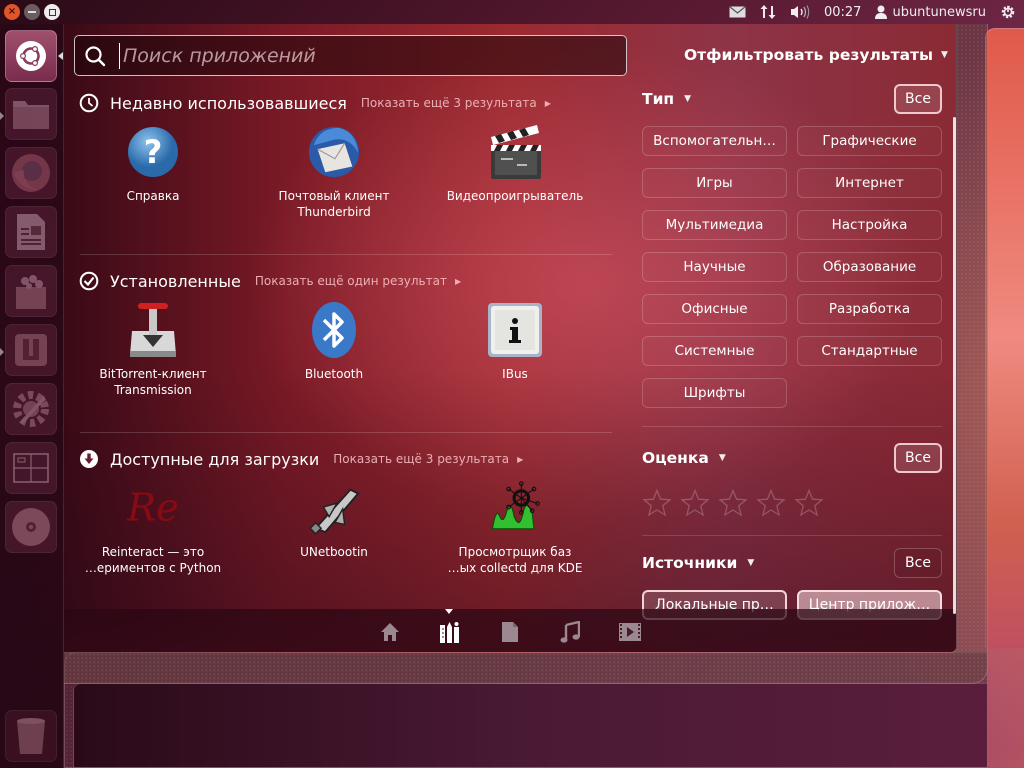  I want to click on type-filter-button: Интернет, so click(869, 183).